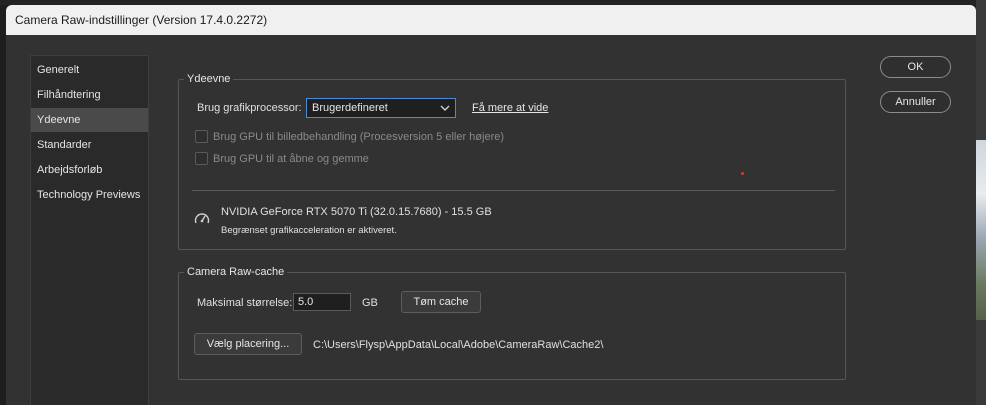 The width and height of the screenshot is (986, 405). Describe the element at coordinates (742, 173) in the screenshot. I see `red-dot-marker` at that location.